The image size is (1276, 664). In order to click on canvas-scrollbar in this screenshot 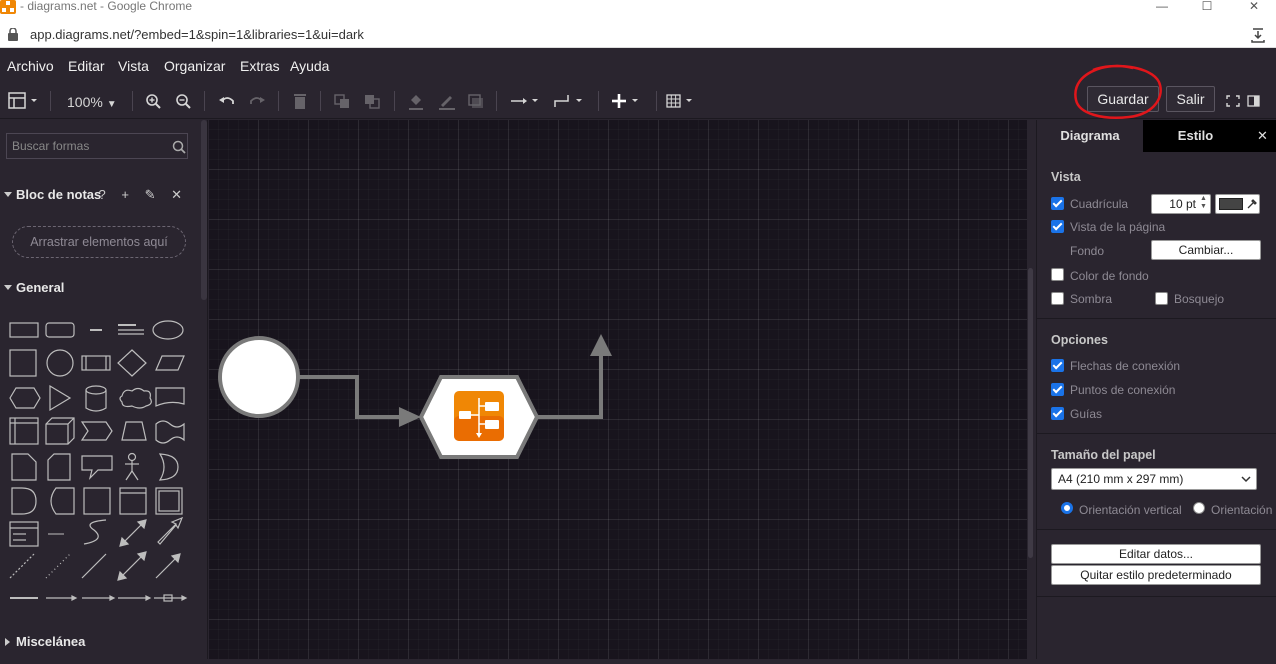, I will do `click(1031, 389)`.